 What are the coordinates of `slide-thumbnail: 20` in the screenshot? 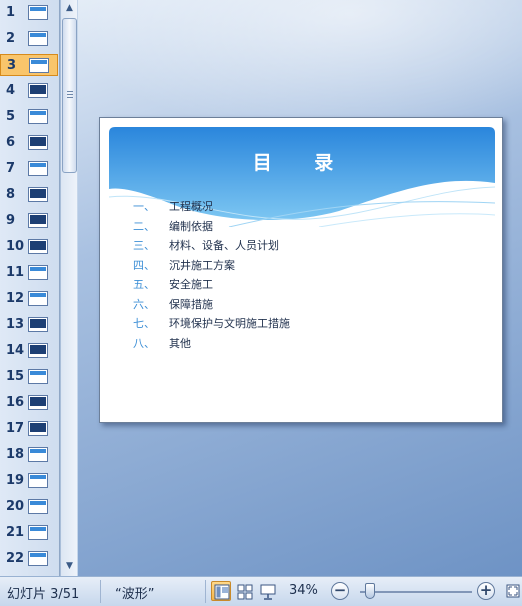 It's located at (29, 507).